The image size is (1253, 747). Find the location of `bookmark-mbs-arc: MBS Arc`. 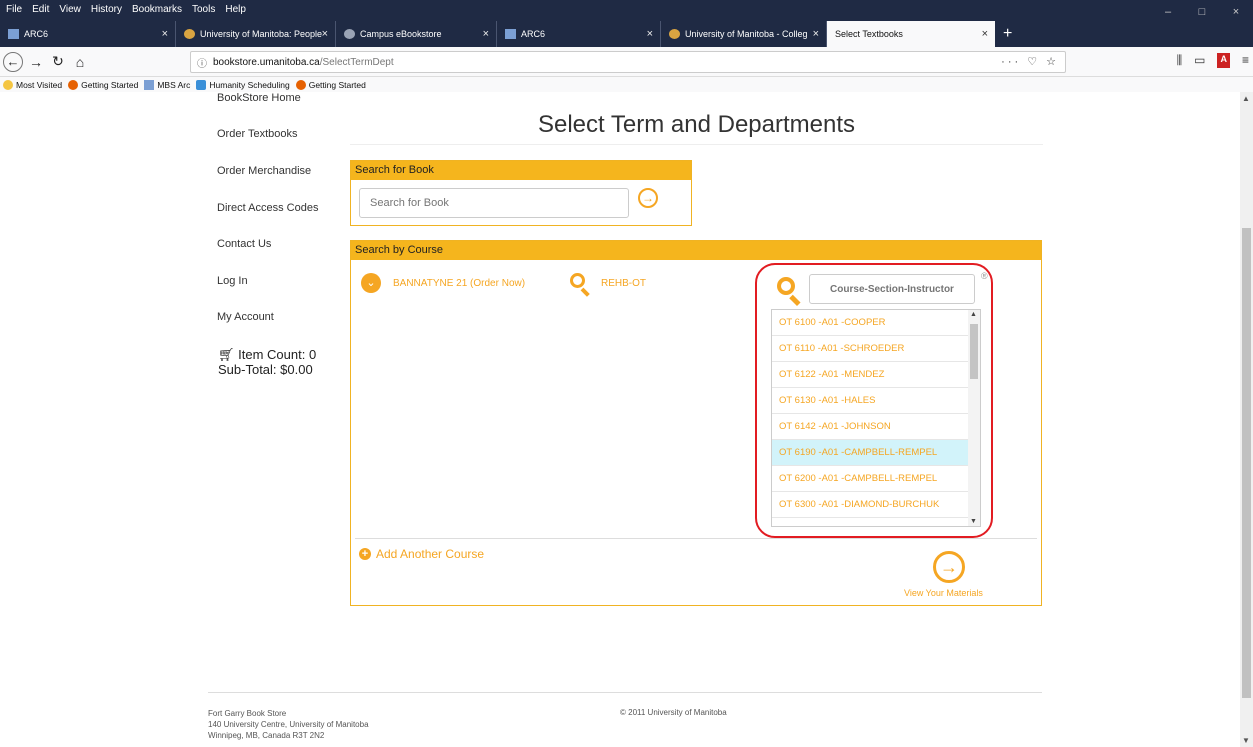

bookmark-mbs-arc: MBS Arc is located at coordinates (167, 84).